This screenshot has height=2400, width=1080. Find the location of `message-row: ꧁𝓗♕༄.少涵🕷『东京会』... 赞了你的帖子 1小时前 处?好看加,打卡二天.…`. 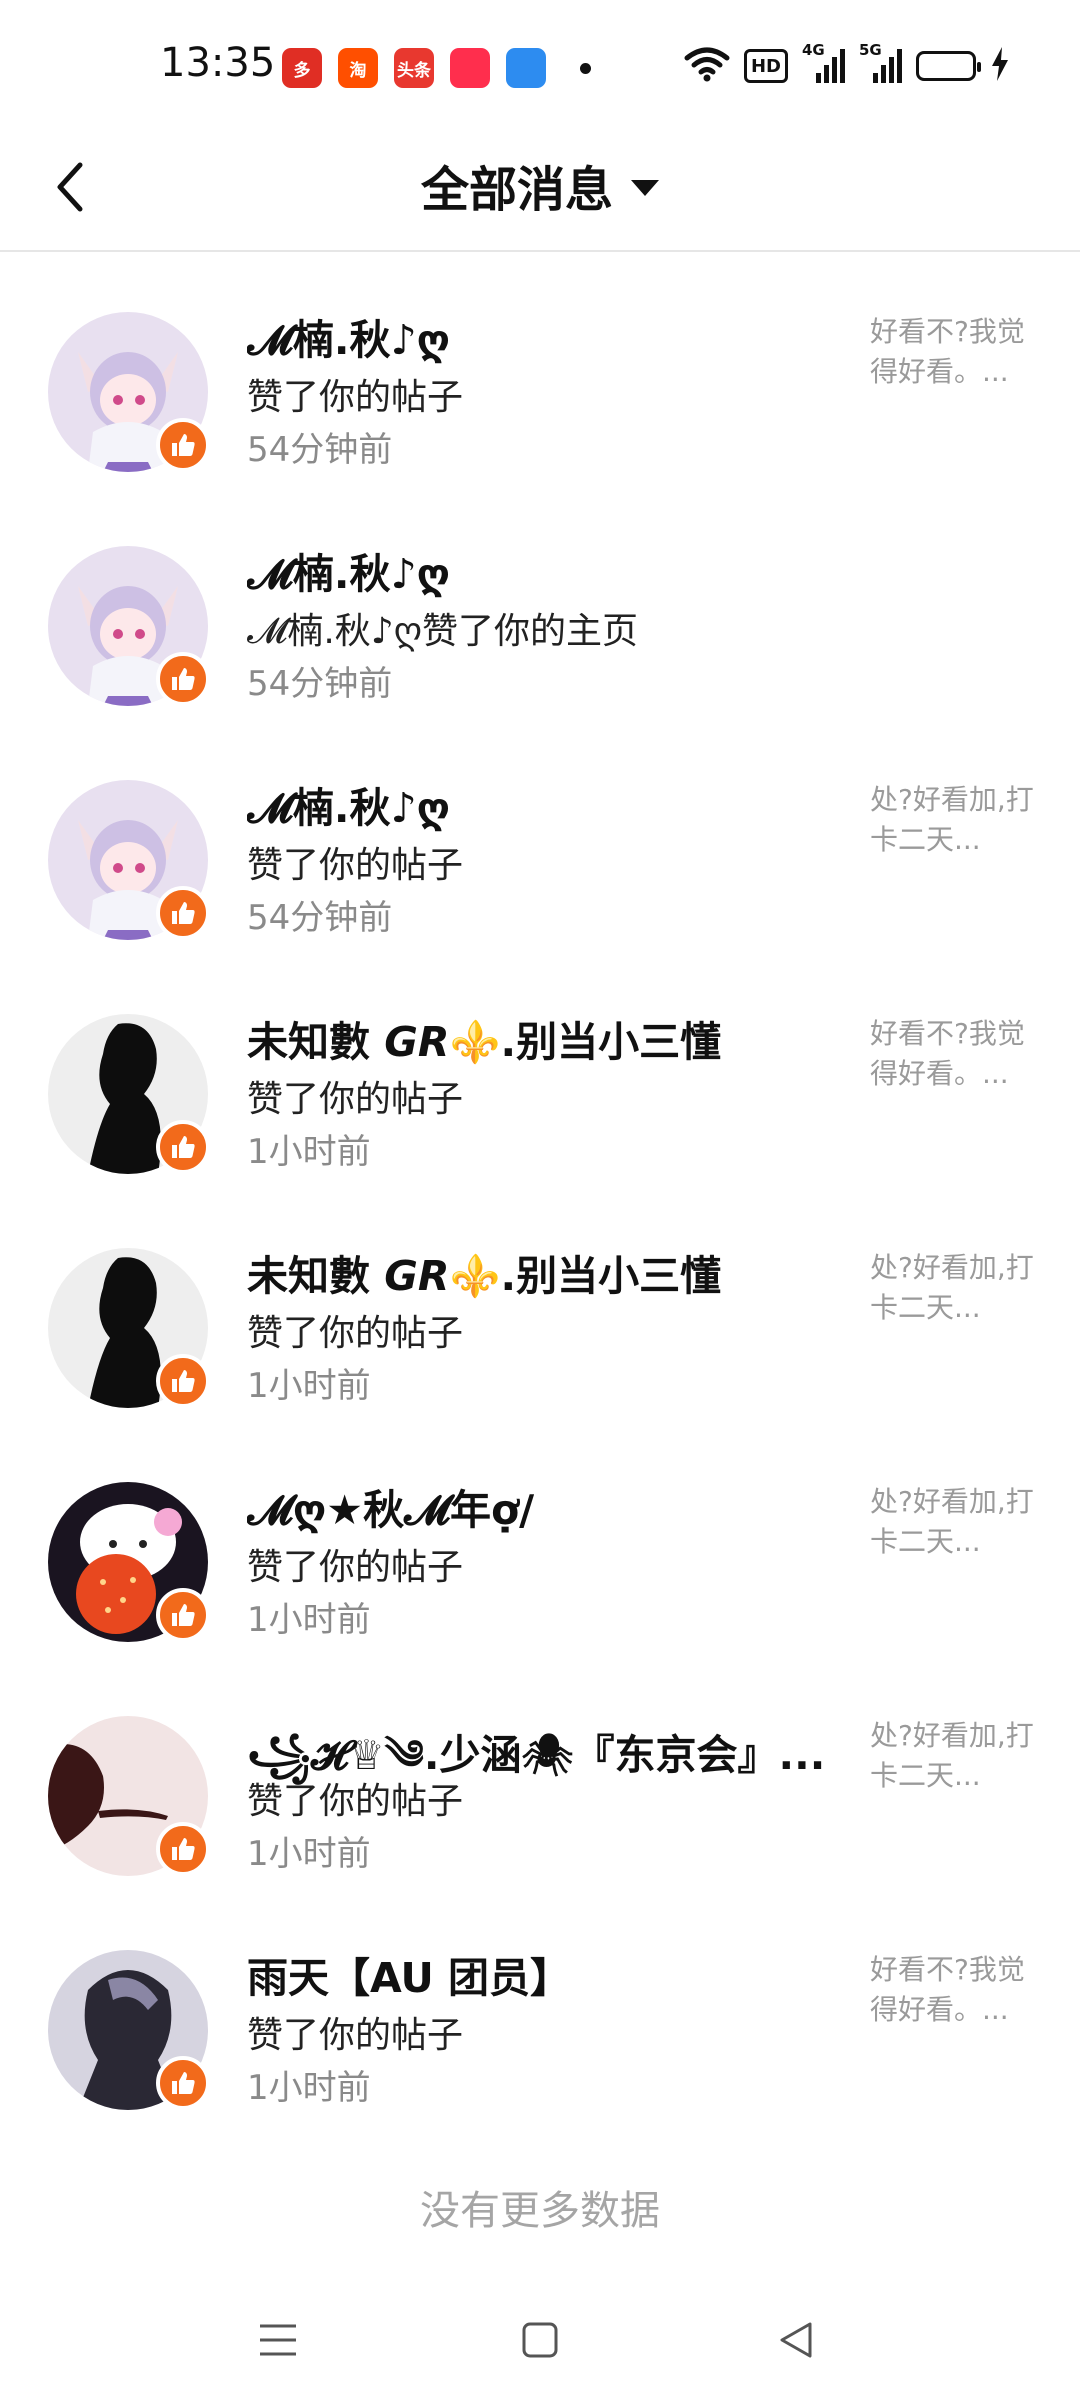

message-row: ꧁𝓗♕༄.少涵🕷『东京会』... 赞了你的帖子 1小时前 处?好看加,打卡二天.… is located at coordinates (540, 1799).